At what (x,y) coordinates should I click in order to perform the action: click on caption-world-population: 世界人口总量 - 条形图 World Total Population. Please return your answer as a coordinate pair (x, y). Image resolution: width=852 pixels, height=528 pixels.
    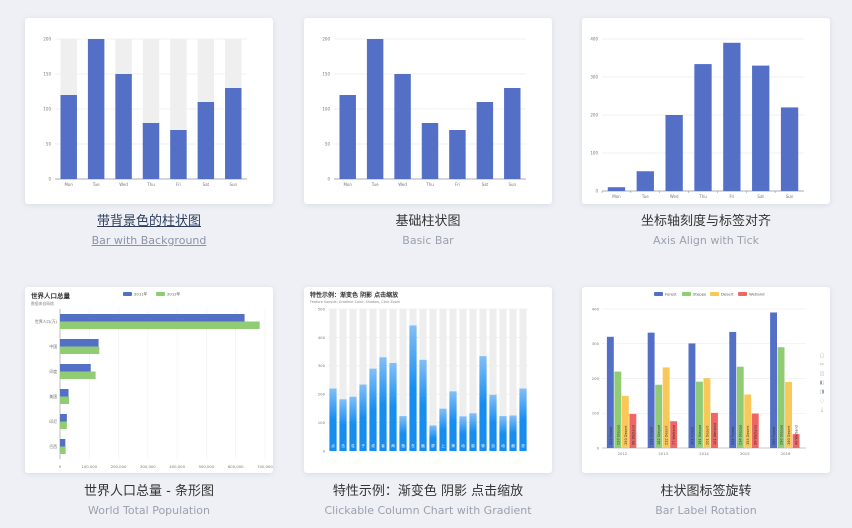
    Looking at the image, I should click on (149, 501).